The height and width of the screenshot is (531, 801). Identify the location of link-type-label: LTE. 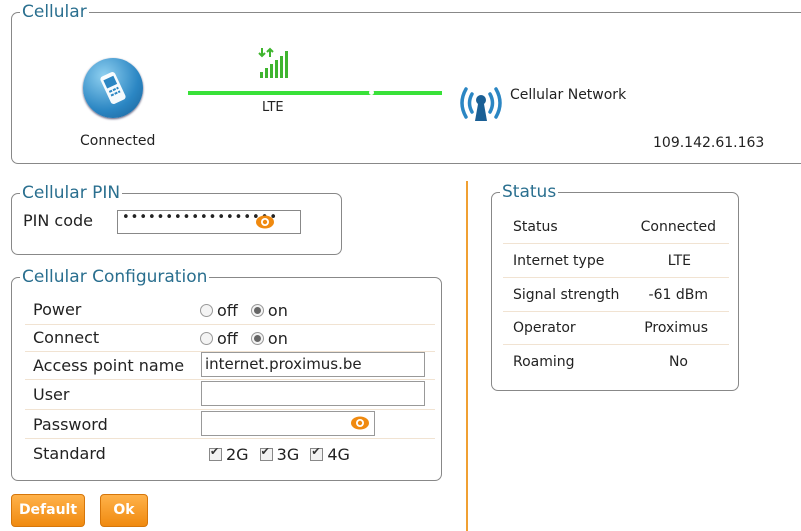
(273, 107).